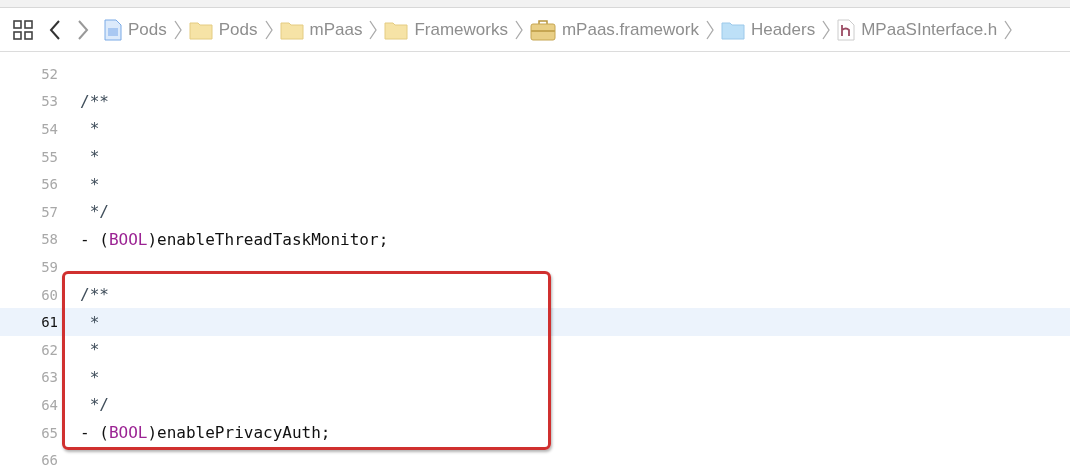  I want to click on forward-button, so click(83, 29).